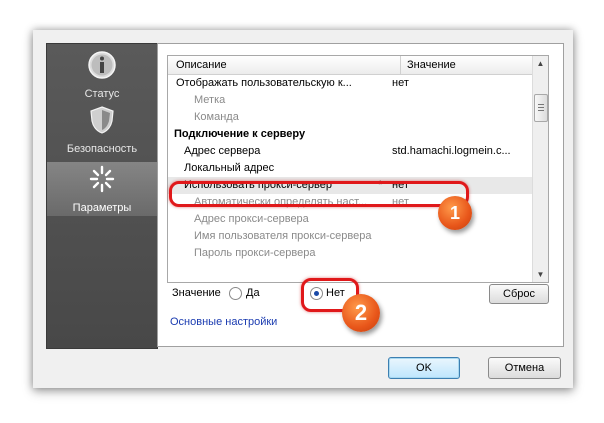 The width and height of the screenshot is (604, 423). Describe the element at coordinates (216, 117) in the screenshot. I see `row-description: Команда` at that location.